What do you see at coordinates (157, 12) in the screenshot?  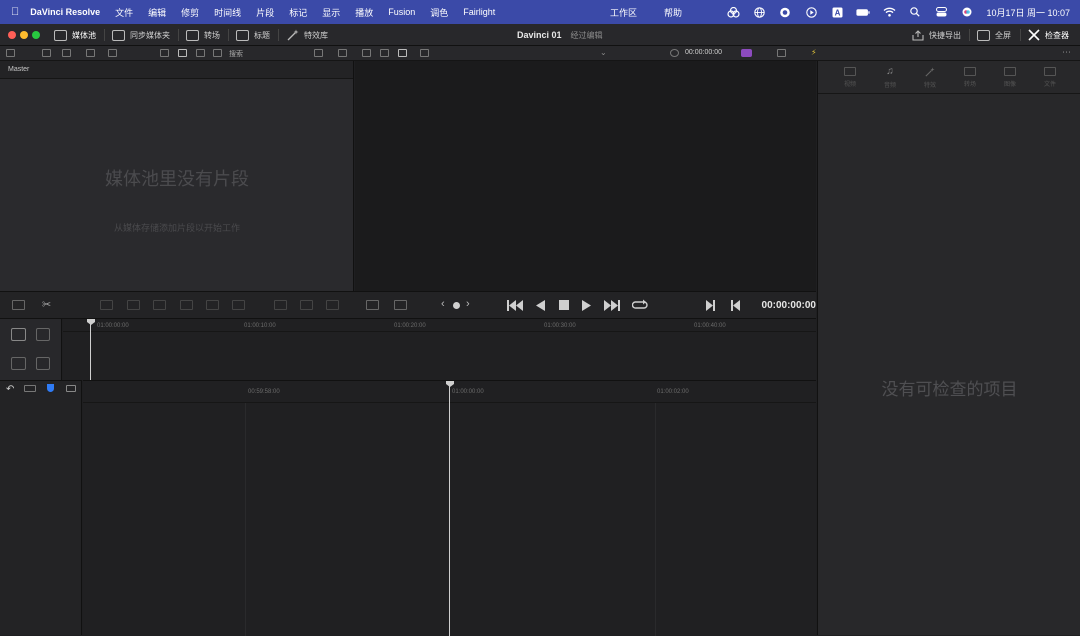 I see `menu-edit: 编辑` at bounding box center [157, 12].